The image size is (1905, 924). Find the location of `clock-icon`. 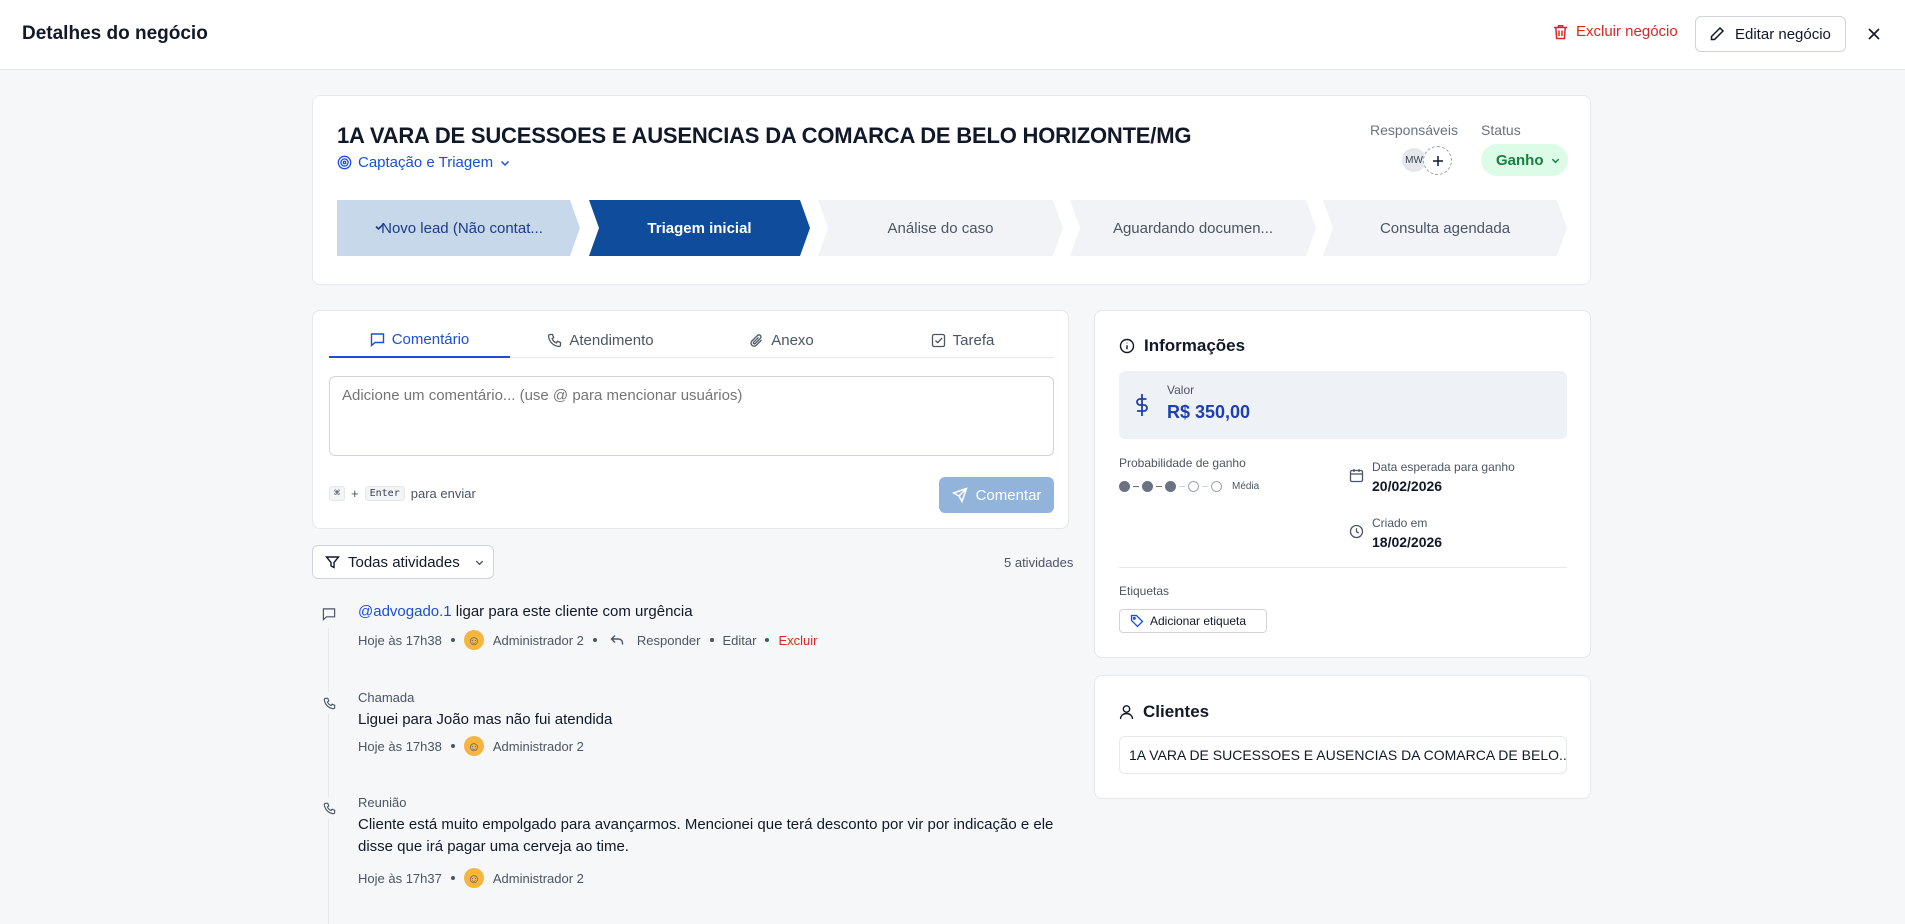

clock-icon is located at coordinates (1356, 531).